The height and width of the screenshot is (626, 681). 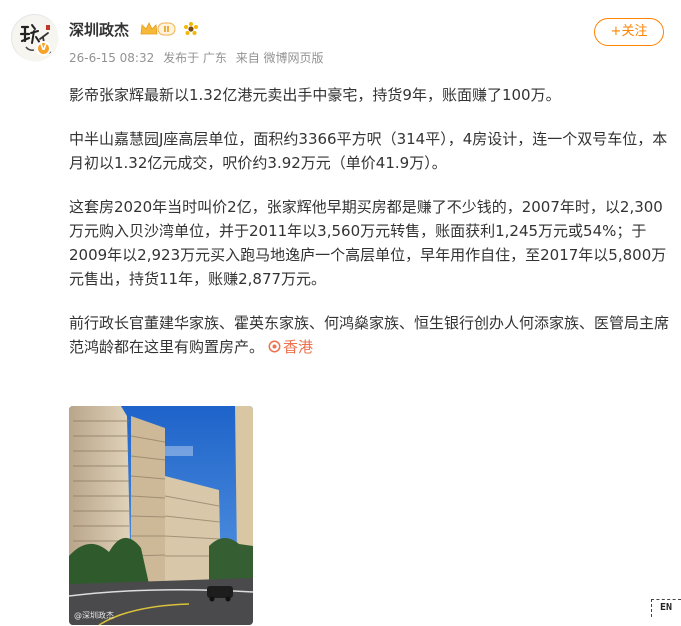 What do you see at coordinates (315, 95) in the screenshot?
I see `post-paragraph: 影帝张家辉最新以1.32亿港元卖出手中豪宅，持货9年，账面赚了100万。` at bounding box center [315, 95].